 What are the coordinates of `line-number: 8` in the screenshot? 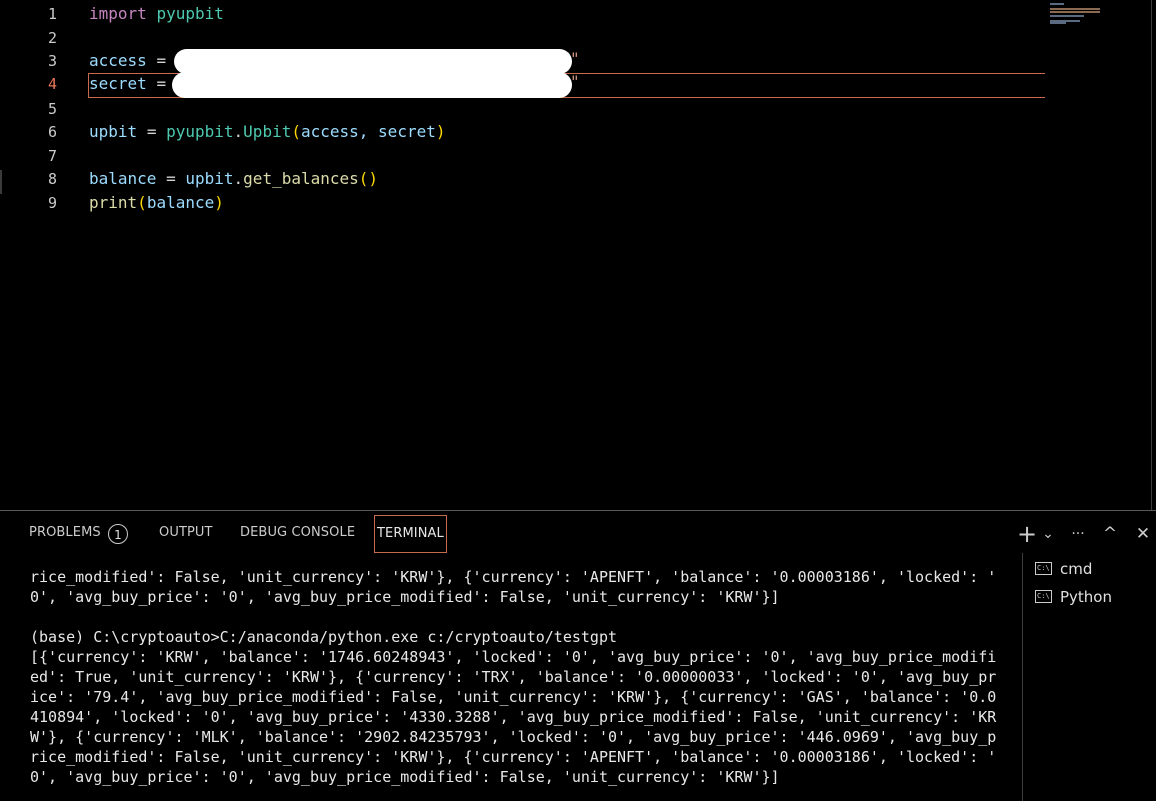 It's located at (52, 179).